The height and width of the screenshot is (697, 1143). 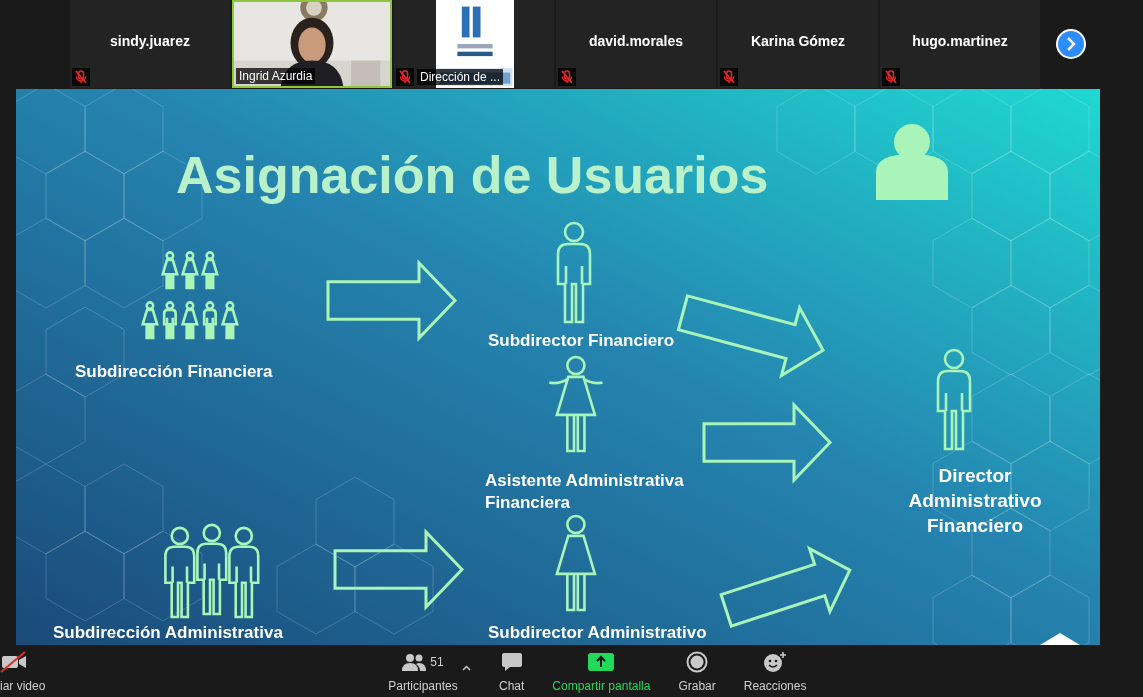 I want to click on chevron-right-icon, so click(x=1071, y=44).